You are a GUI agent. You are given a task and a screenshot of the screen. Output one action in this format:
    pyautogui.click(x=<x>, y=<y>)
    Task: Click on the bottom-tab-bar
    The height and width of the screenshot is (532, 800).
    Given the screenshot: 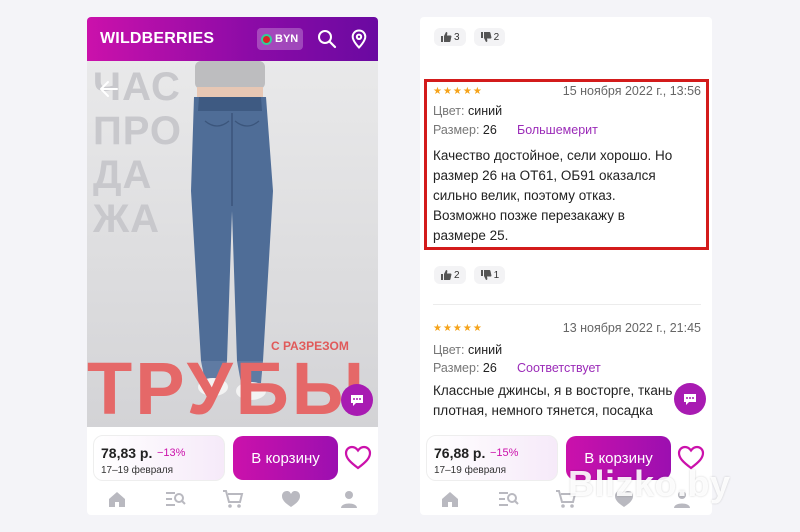 What is the action you would take?
    pyautogui.click(x=232, y=501)
    